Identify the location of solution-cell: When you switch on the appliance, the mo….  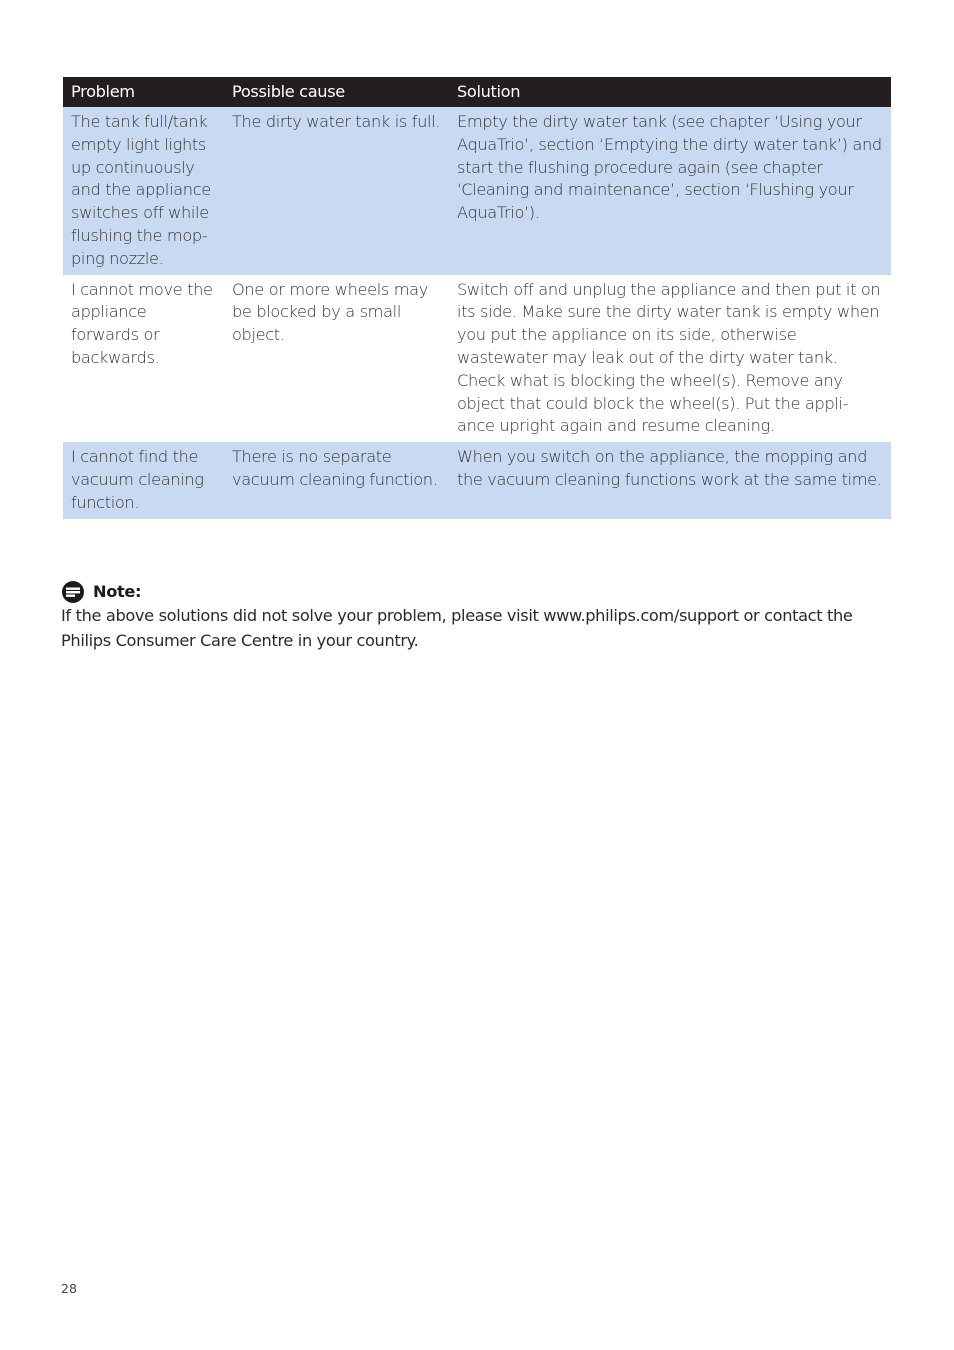
(670, 480).